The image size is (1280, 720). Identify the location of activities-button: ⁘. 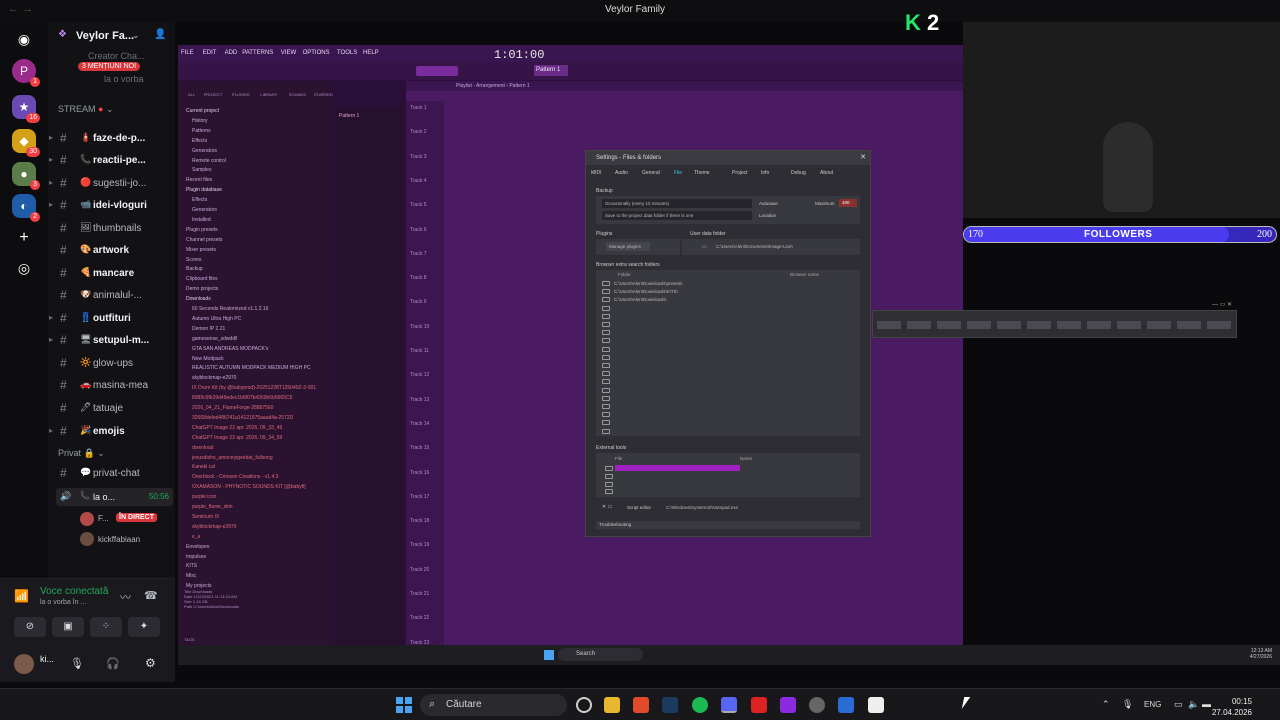
(106, 627).